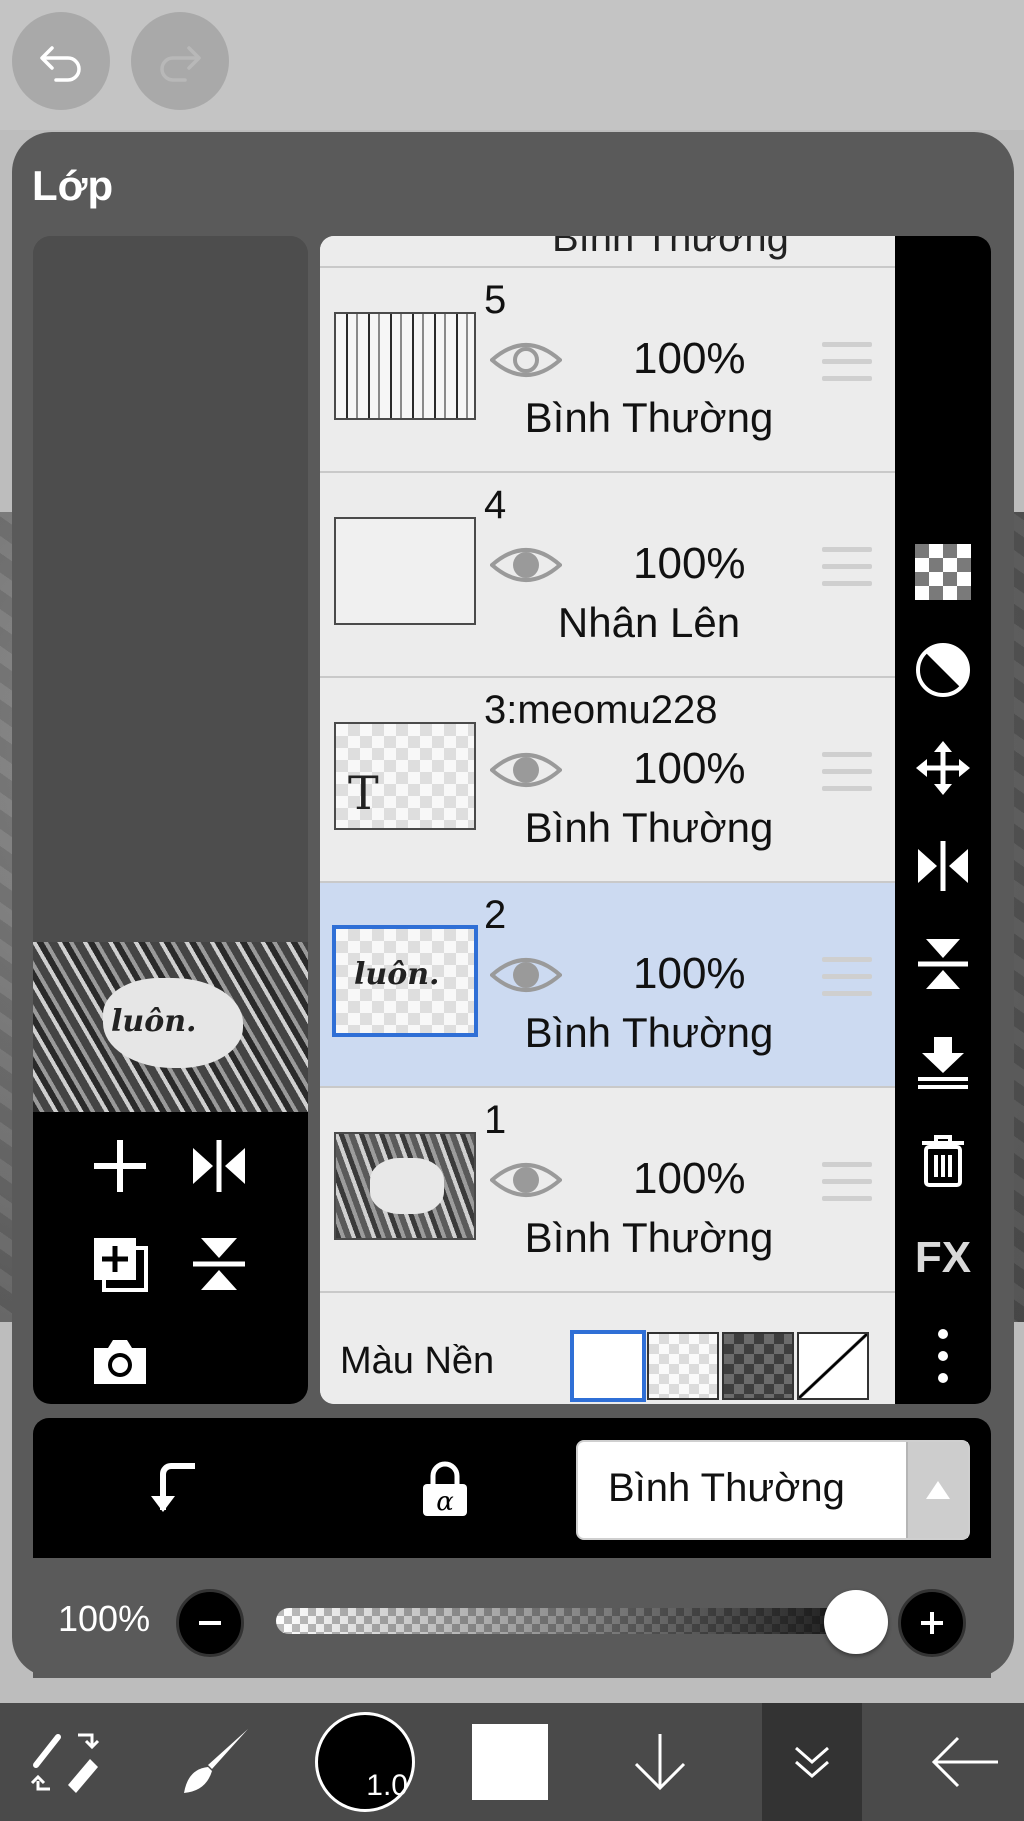 The width and height of the screenshot is (1024, 1821). I want to click on layer-row-2: luôn. 2 100% Bình Thường, so click(607, 985).